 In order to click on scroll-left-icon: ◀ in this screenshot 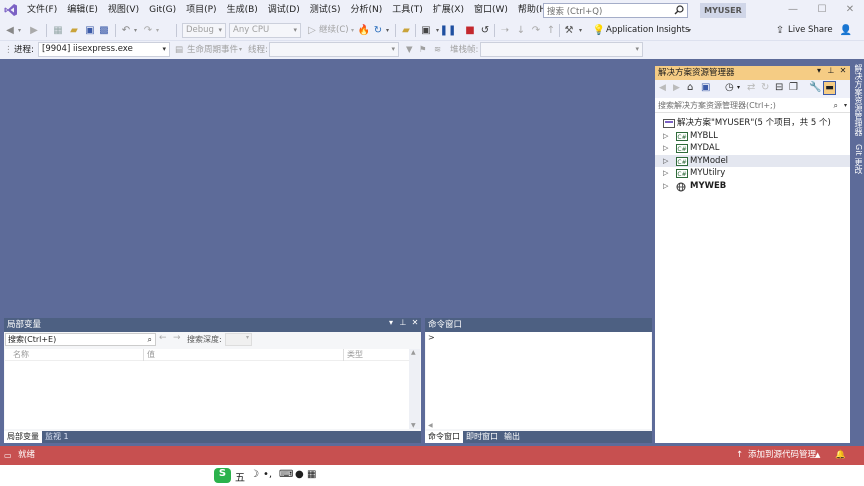, I will do `click(430, 425)`.